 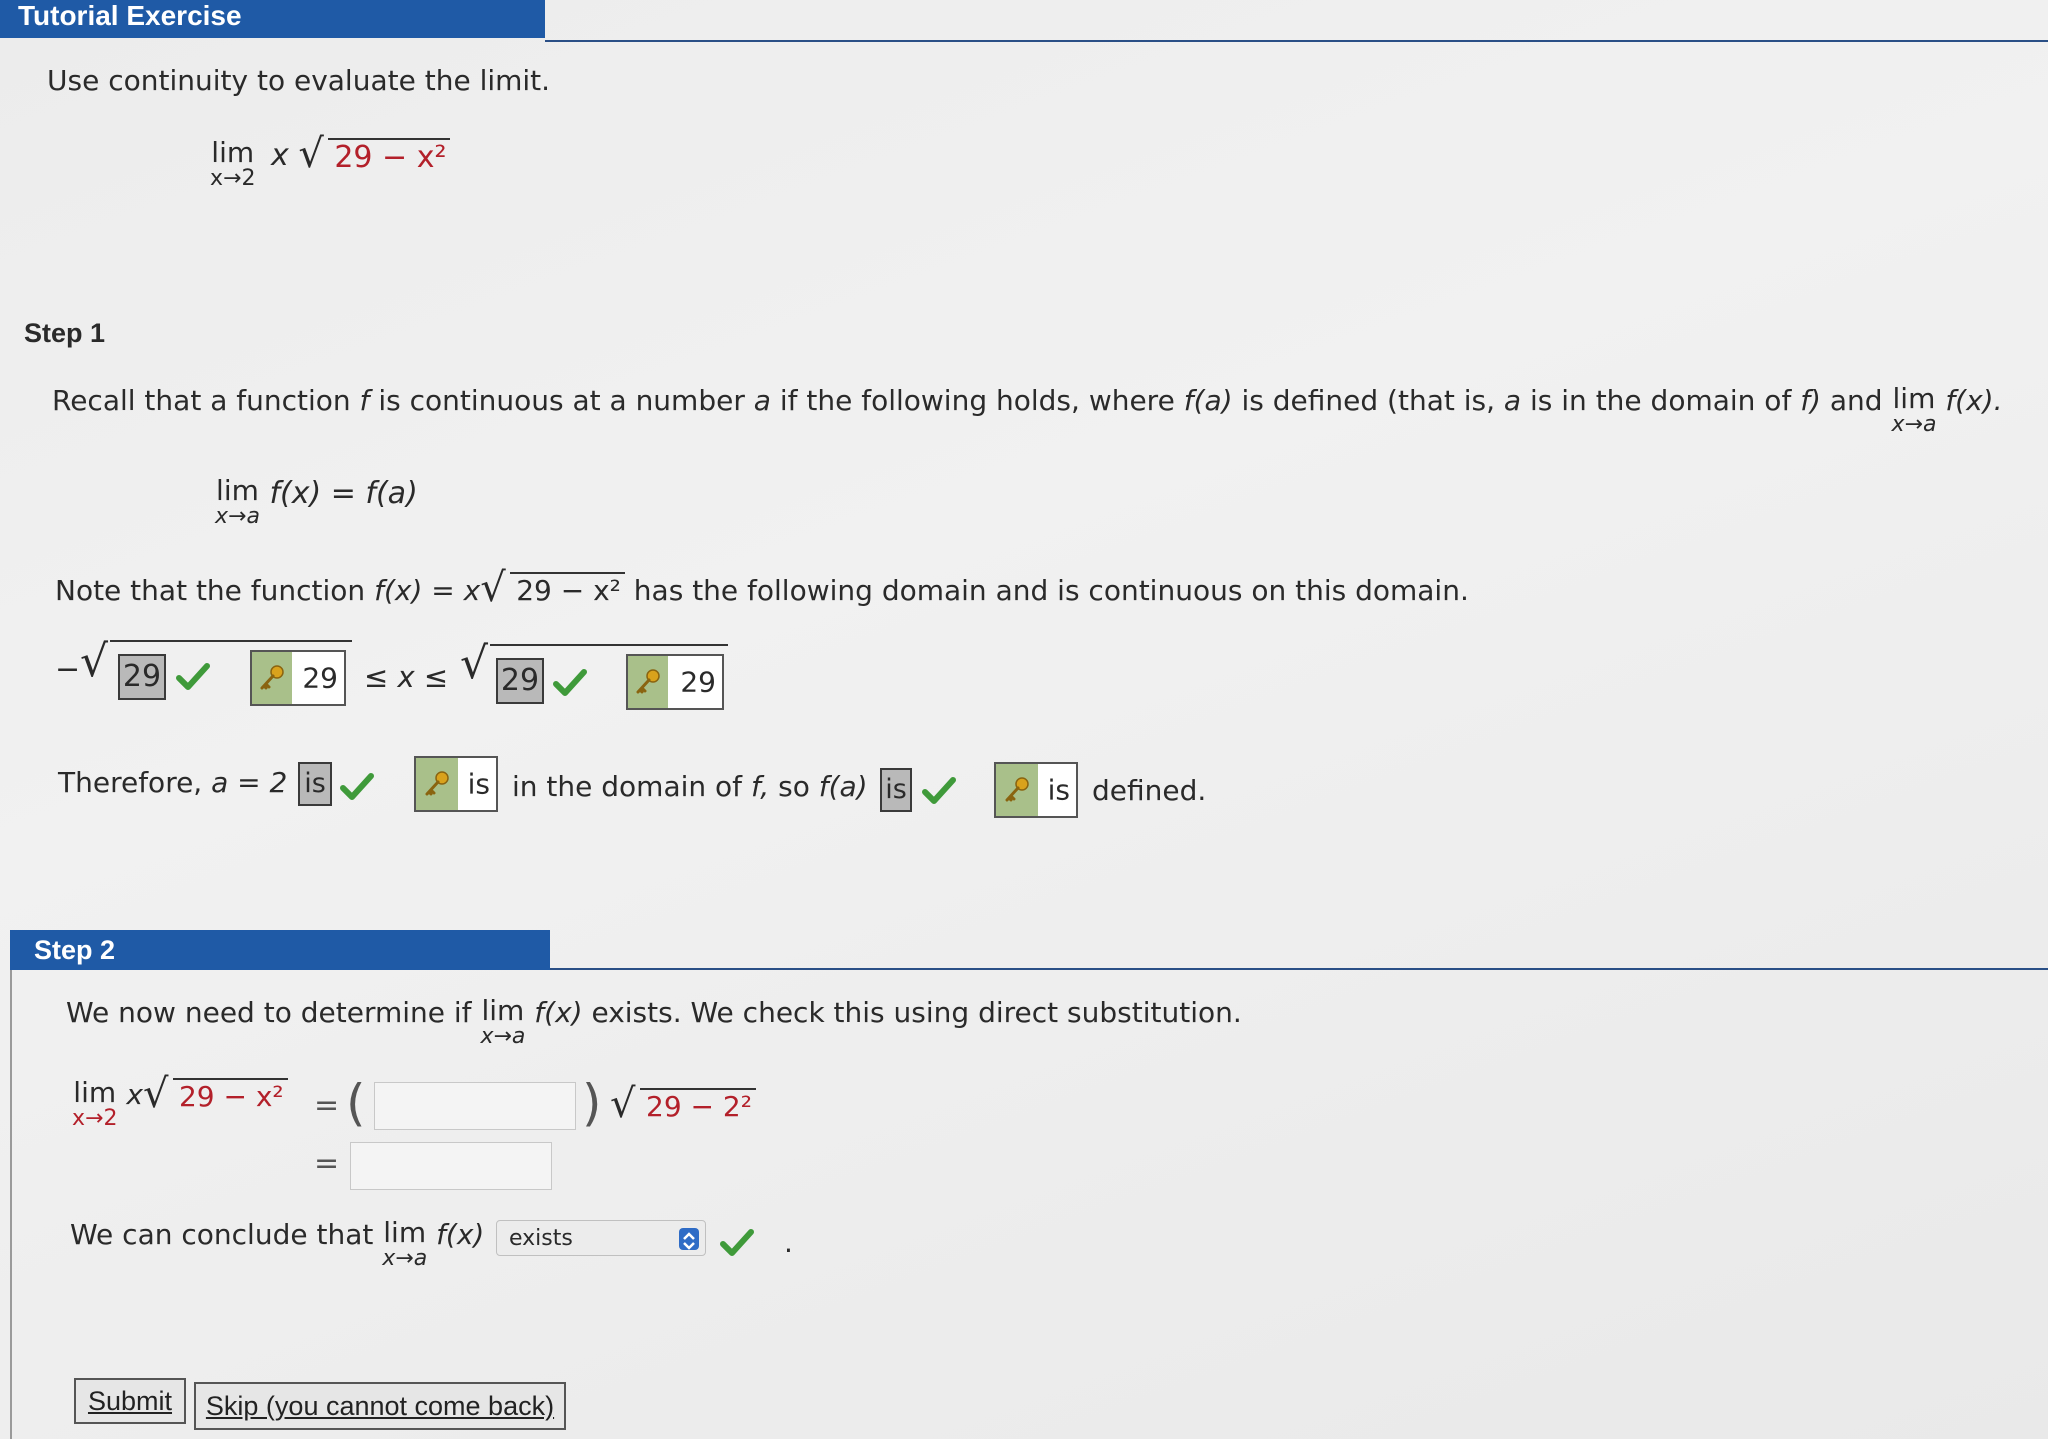 What do you see at coordinates (280, 950) in the screenshot?
I see `step2-header: Step 2` at bounding box center [280, 950].